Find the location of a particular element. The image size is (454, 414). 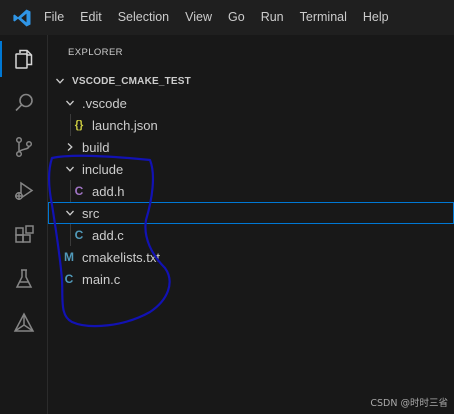

c-header-file-icon: C is located at coordinates (79, 191).